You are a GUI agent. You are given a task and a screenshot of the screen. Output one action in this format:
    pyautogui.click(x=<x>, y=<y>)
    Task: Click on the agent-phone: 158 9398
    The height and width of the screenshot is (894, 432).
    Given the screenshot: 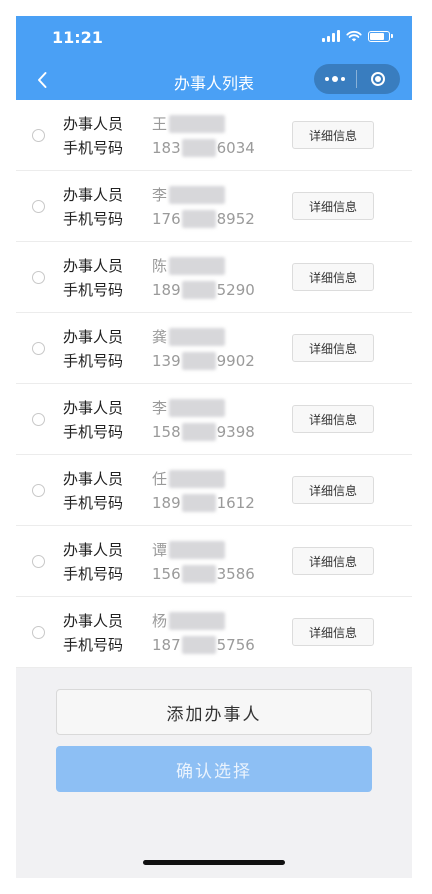 What is the action you would take?
    pyautogui.click(x=203, y=432)
    